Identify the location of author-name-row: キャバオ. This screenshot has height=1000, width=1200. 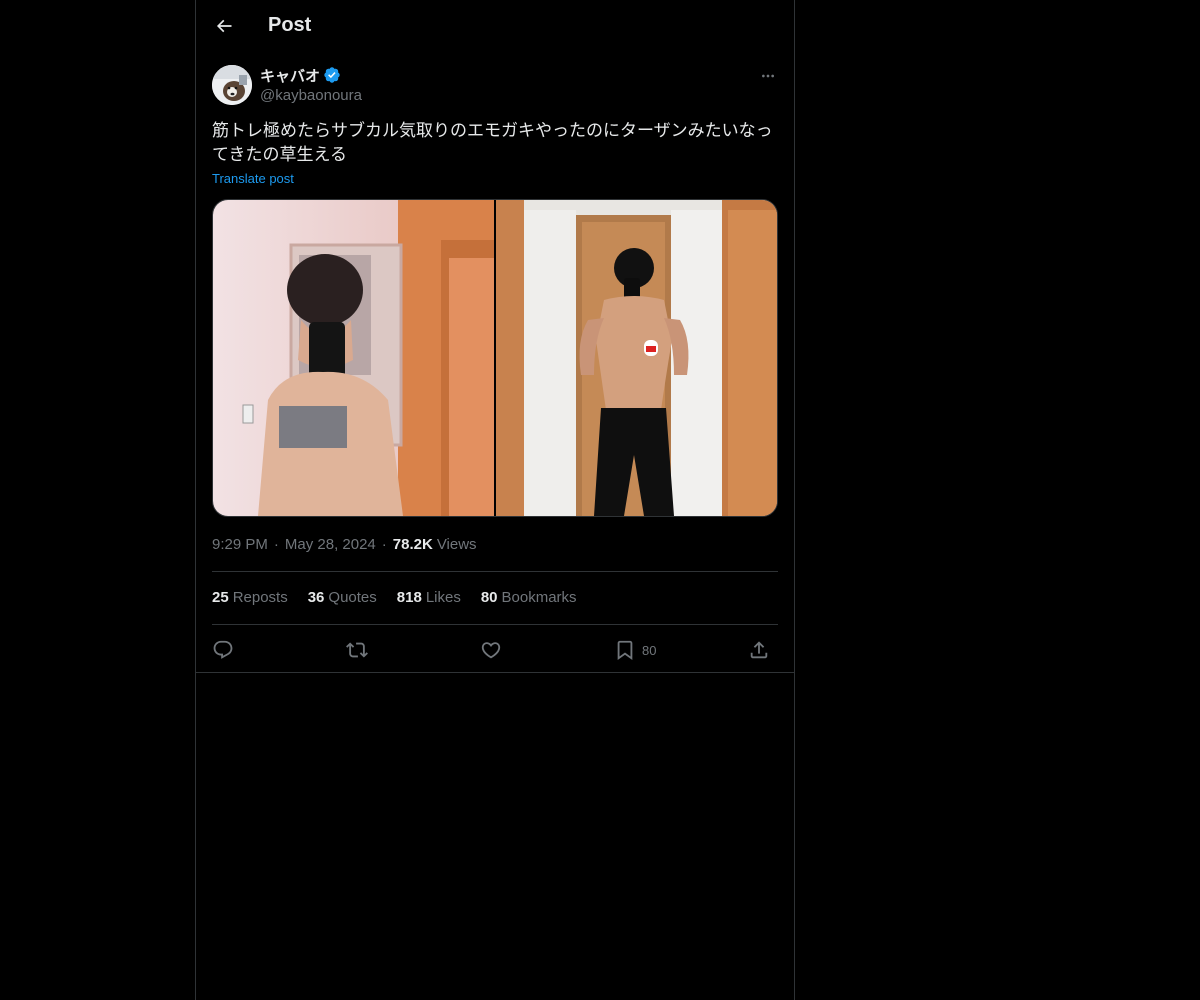
(300, 75).